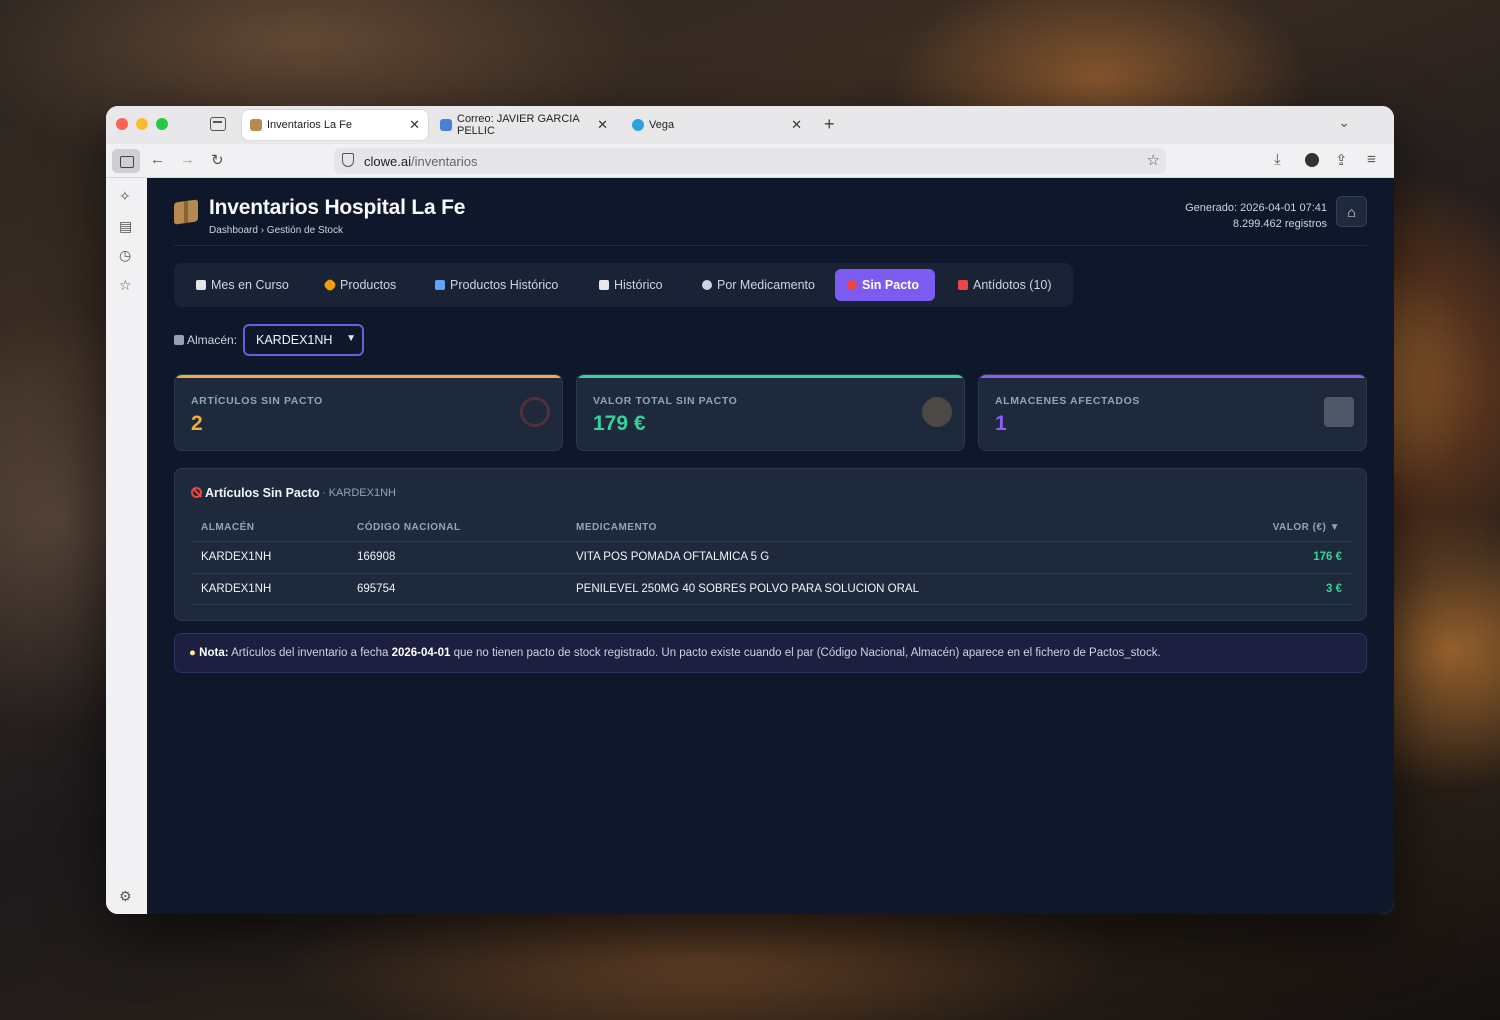  Describe the element at coordinates (376, 557) in the screenshot. I see `cell-codigo: 166908` at that location.